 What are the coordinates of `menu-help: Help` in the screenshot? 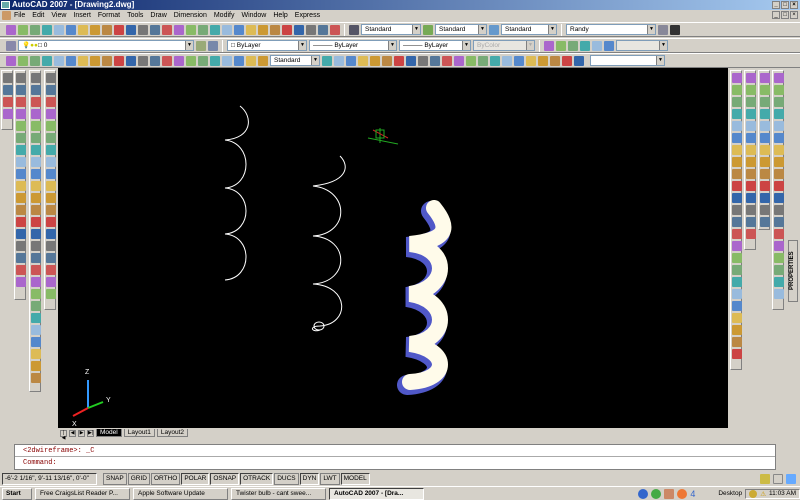 It's located at (280, 15).